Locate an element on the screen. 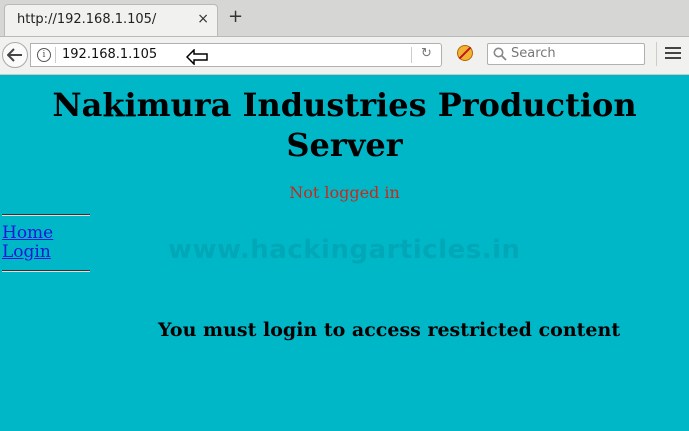  search-icon is located at coordinates (500, 54).